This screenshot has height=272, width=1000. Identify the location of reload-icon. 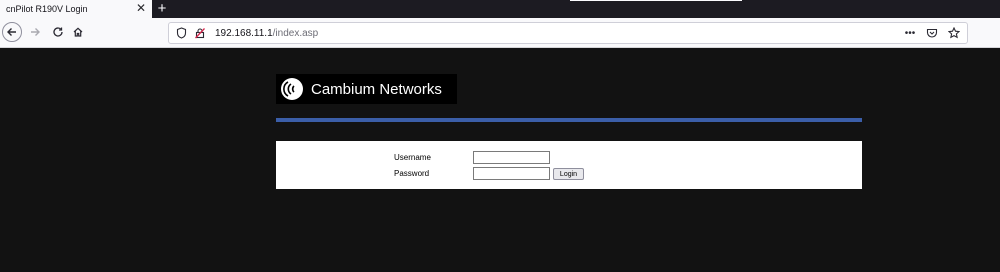
(58, 32).